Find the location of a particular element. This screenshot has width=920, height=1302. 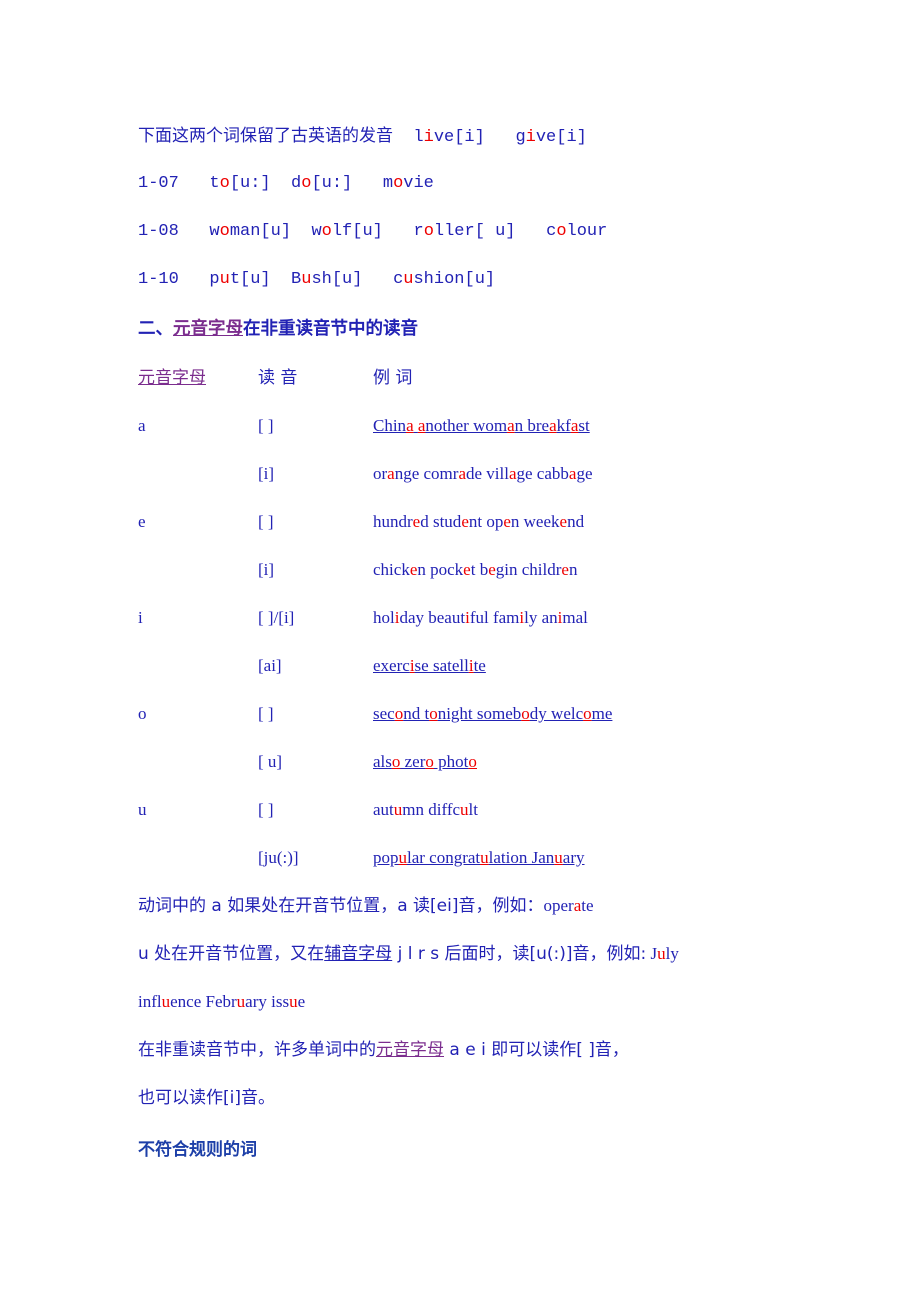

example-word-give: give[i] is located at coordinates (551, 137).